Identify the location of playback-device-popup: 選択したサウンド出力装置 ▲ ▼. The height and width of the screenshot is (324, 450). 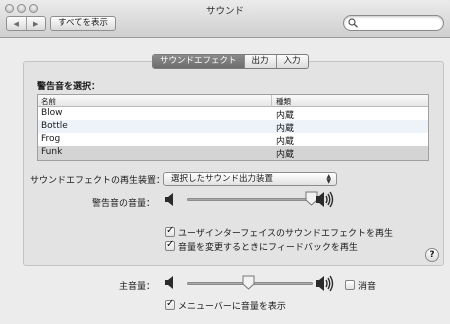
(250, 179).